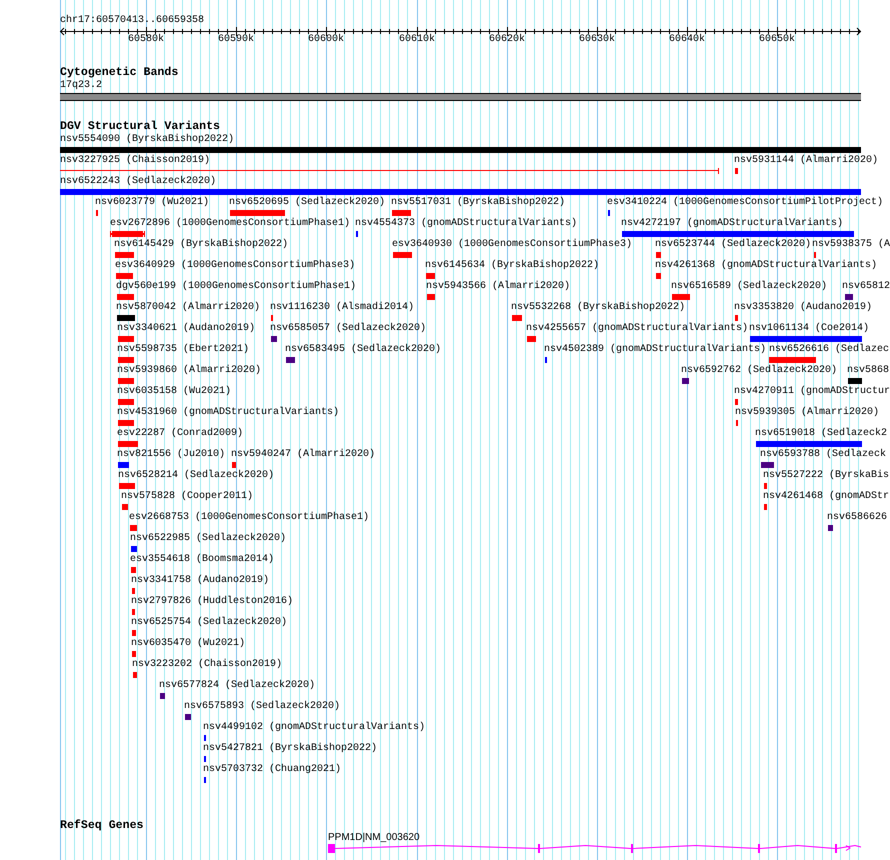 The image size is (890, 860). What do you see at coordinates (417, 40) in the screenshot?
I see `tick-label: 60610k` at bounding box center [417, 40].